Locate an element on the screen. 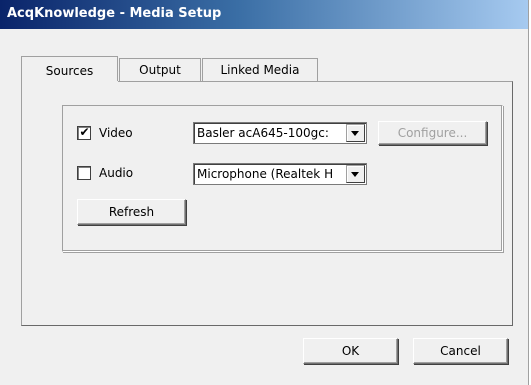 This screenshot has width=531, height=385. video-label: Video is located at coordinates (116, 133).